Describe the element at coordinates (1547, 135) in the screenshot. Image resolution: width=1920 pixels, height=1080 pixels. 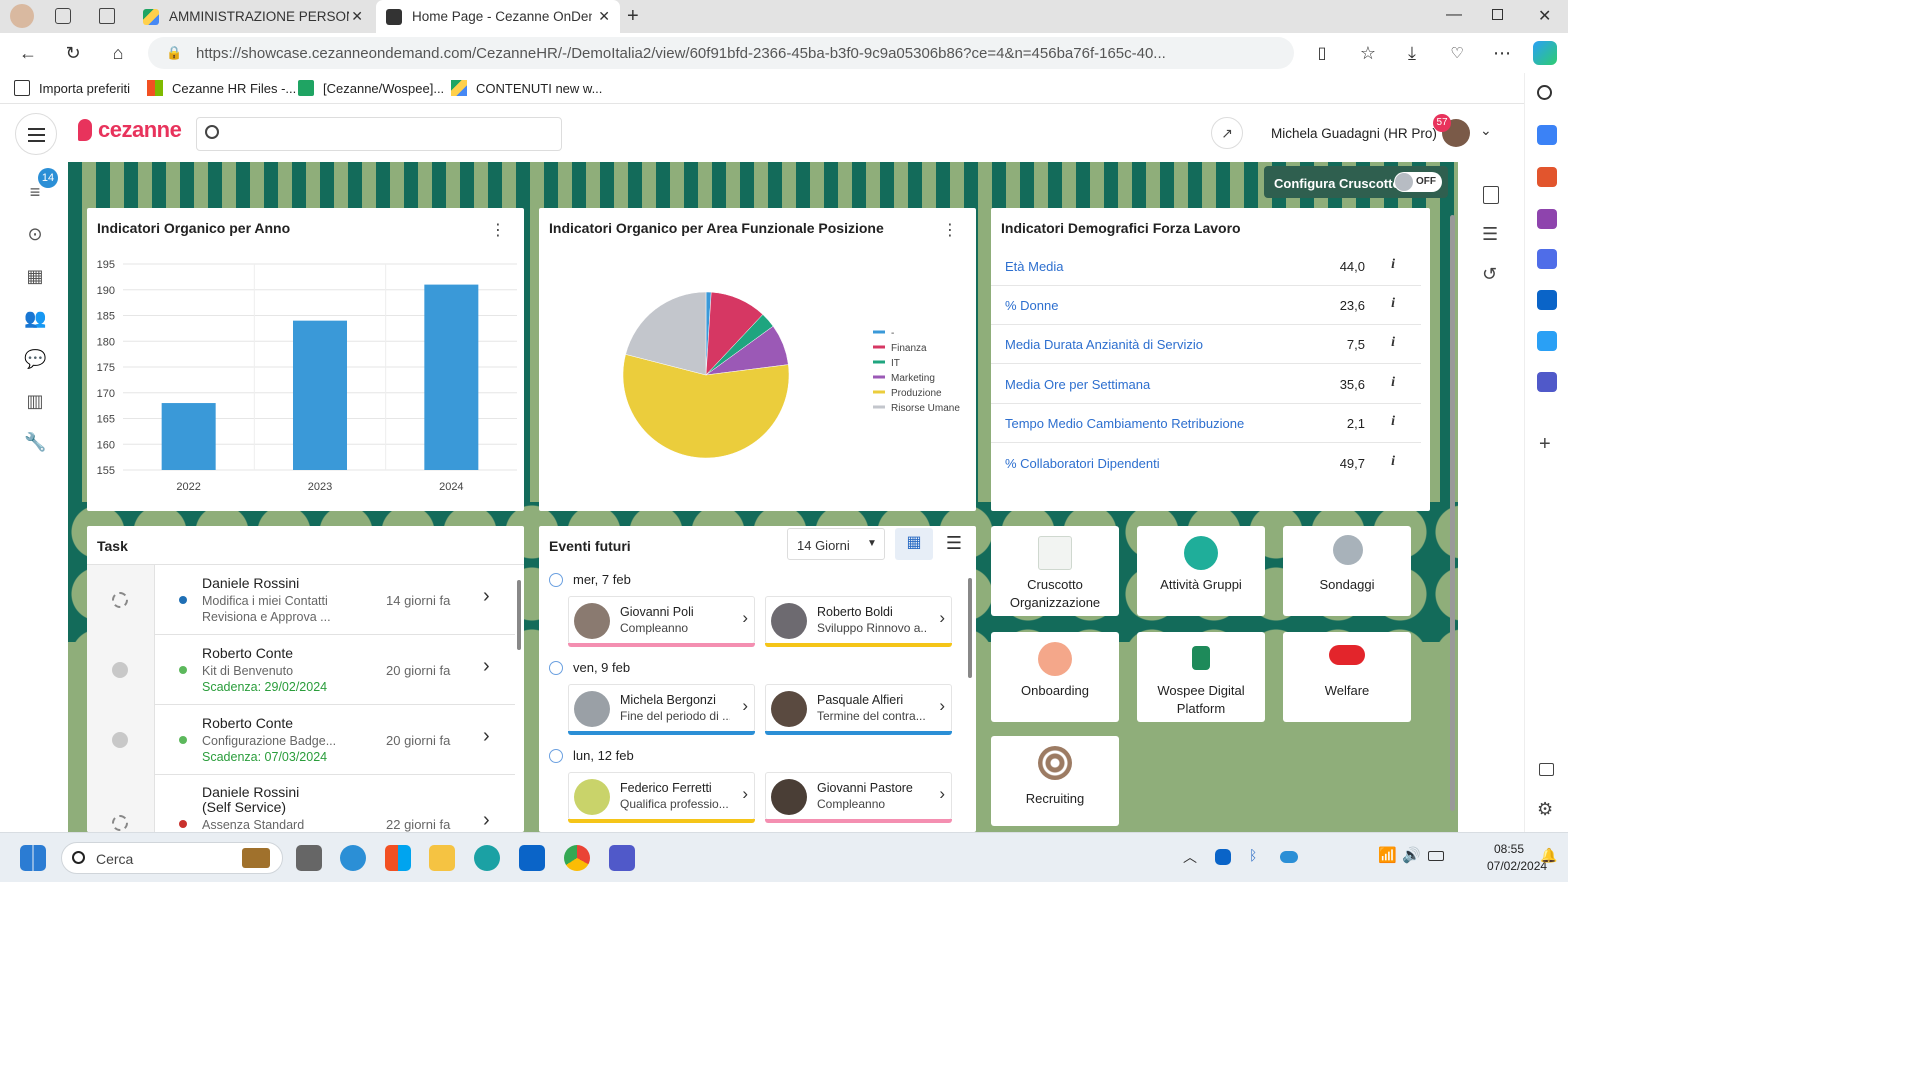
I see `shopping-icon` at that location.